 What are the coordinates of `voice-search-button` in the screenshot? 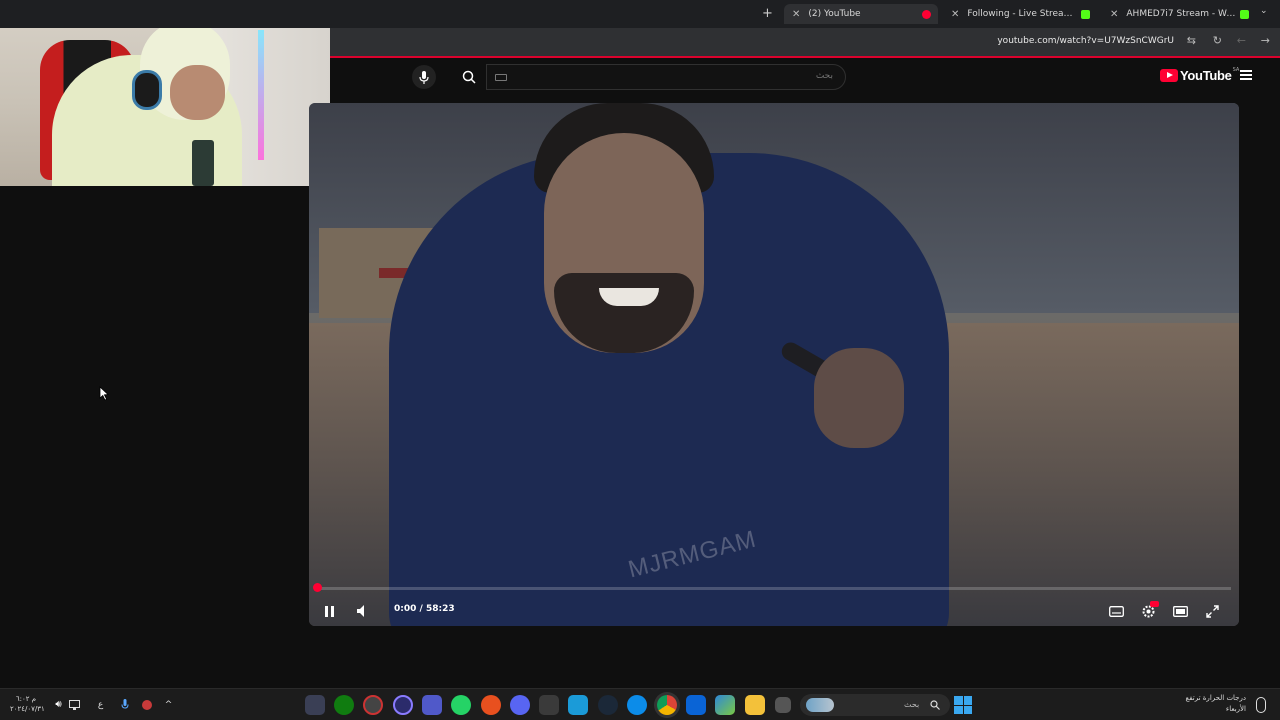 It's located at (424, 77).